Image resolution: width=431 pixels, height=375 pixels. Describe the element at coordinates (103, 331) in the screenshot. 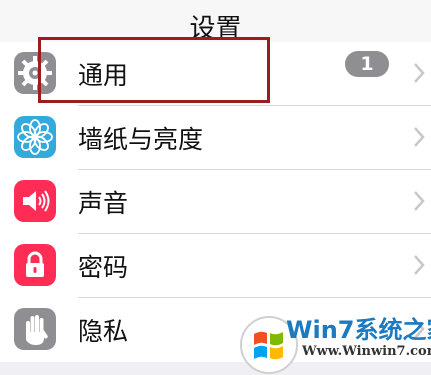

I see `settings-row-label: 隐私` at that location.